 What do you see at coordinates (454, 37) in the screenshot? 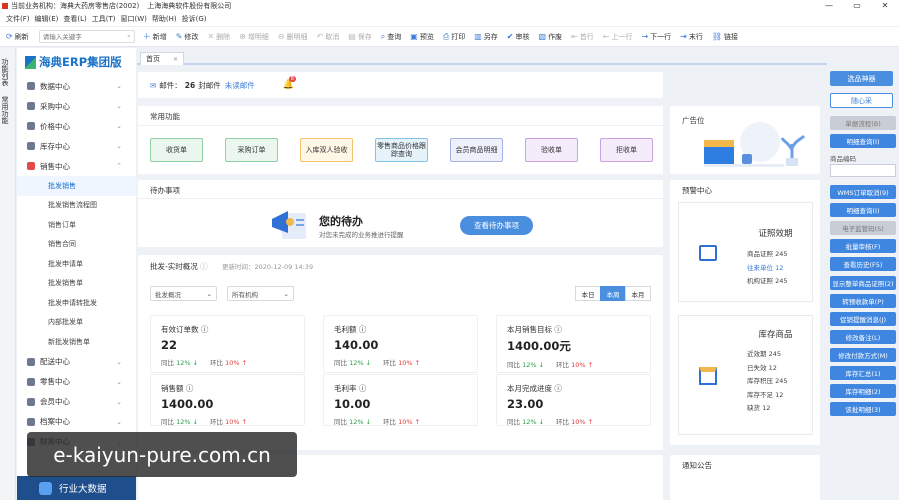
I see `toolbar-button: ⎙ 打印` at bounding box center [454, 37].